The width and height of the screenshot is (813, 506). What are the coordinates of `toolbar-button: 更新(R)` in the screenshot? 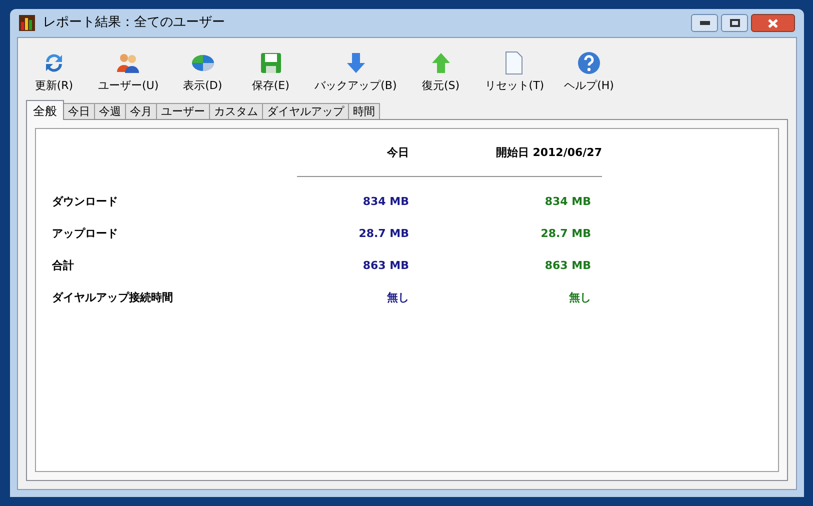 It's located at (54, 72).